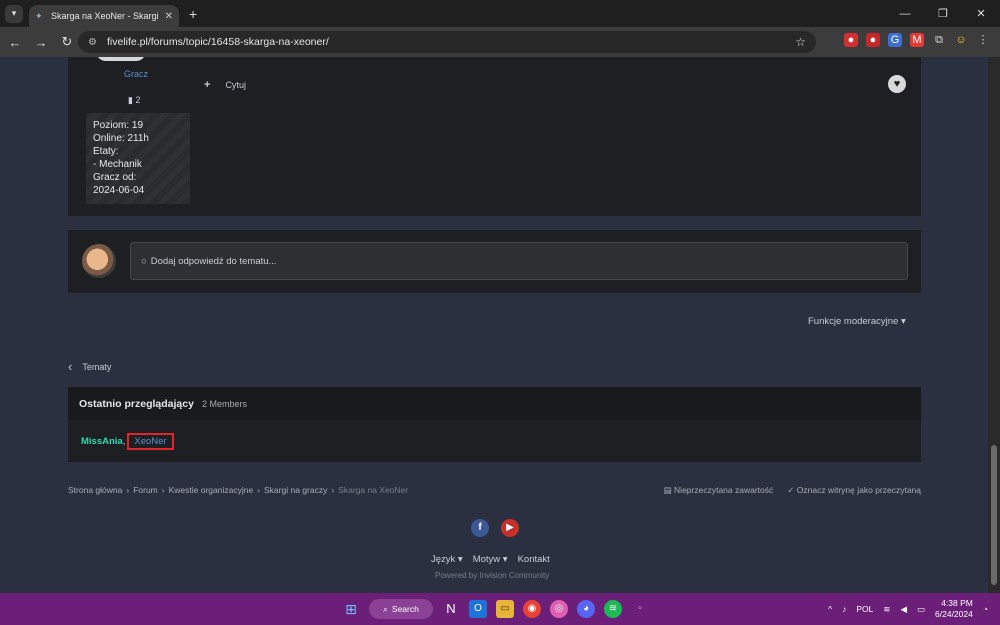  What do you see at coordinates (14, 13) in the screenshot?
I see `tab-search-button: ▾` at bounding box center [14, 13].